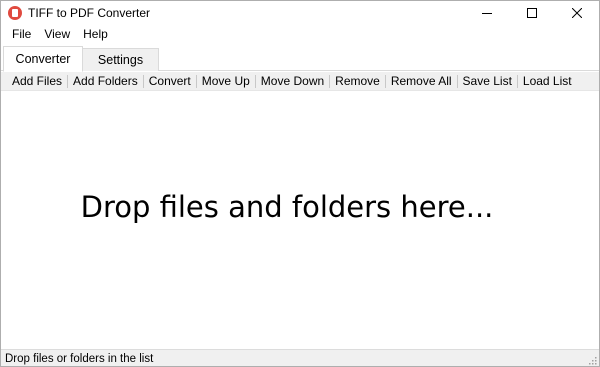 This screenshot has height=367, width=600. What do you see at coordinates (95, 34) in the screenshot?
I see `menu-help: Help` at bounding box center [95, 34].